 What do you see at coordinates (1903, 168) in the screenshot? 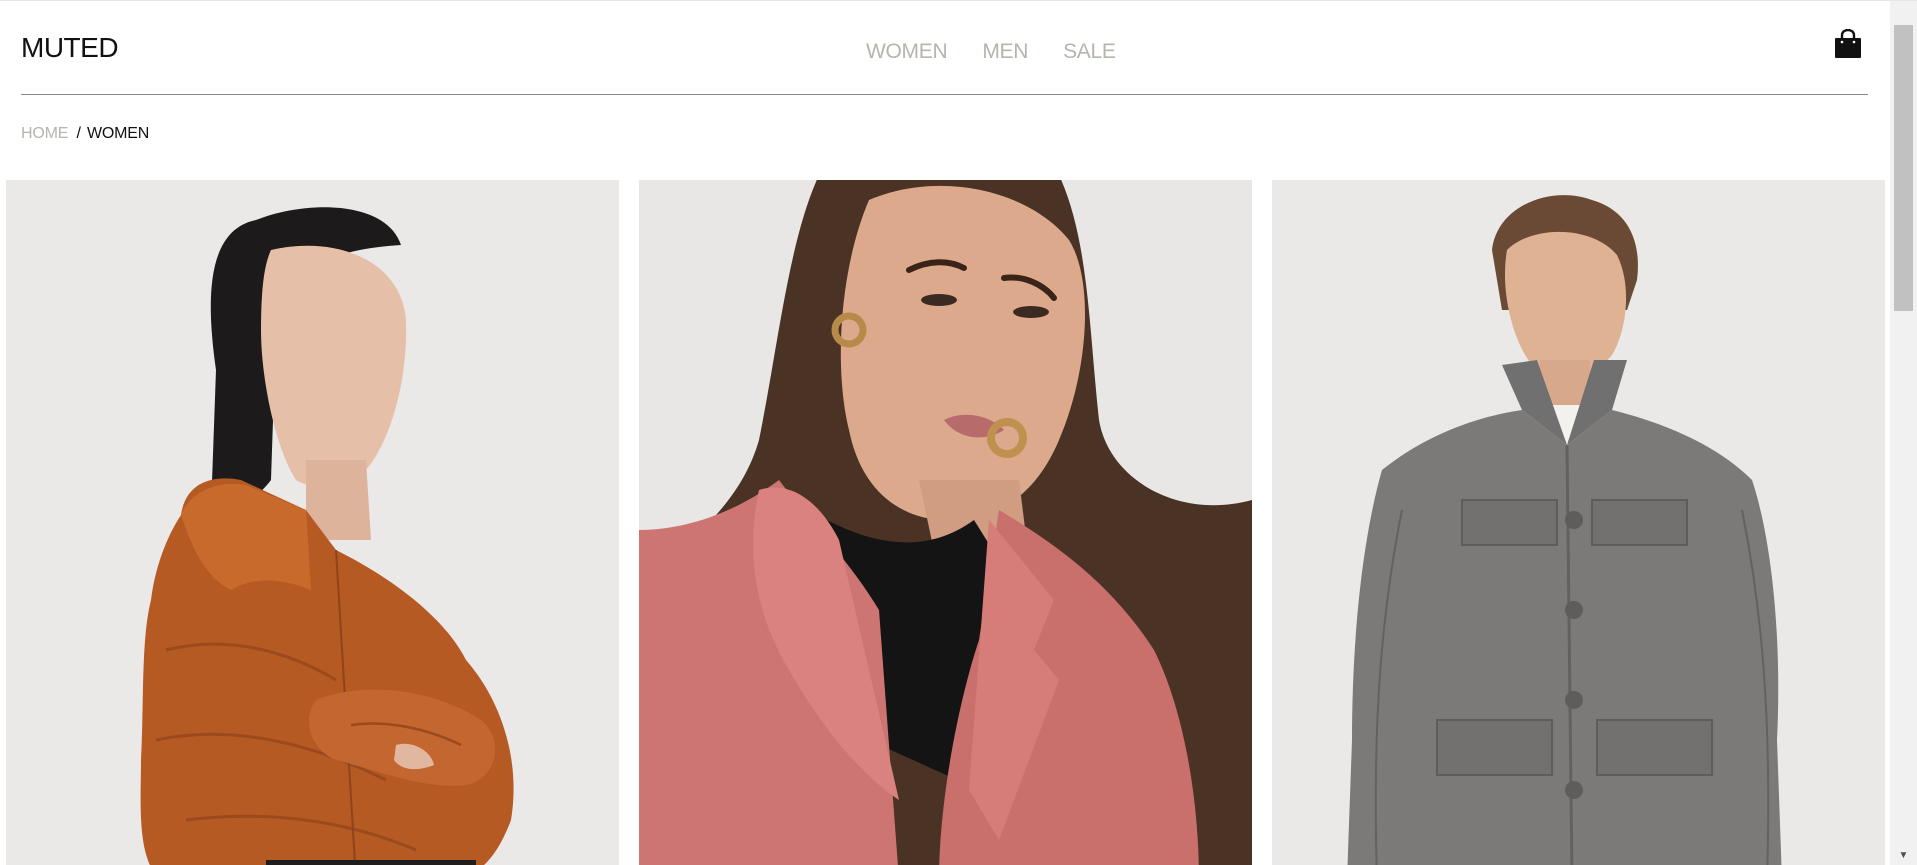
I see `scrollbar-thumb` at bounding box center [1903, 168].